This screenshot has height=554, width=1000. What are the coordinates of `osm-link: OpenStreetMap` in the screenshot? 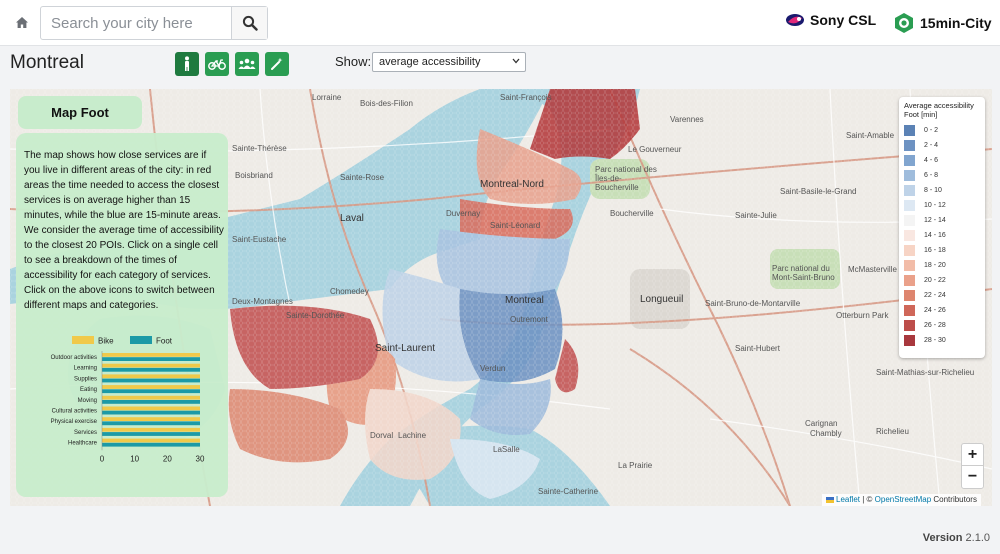 It's located at (903, 499).